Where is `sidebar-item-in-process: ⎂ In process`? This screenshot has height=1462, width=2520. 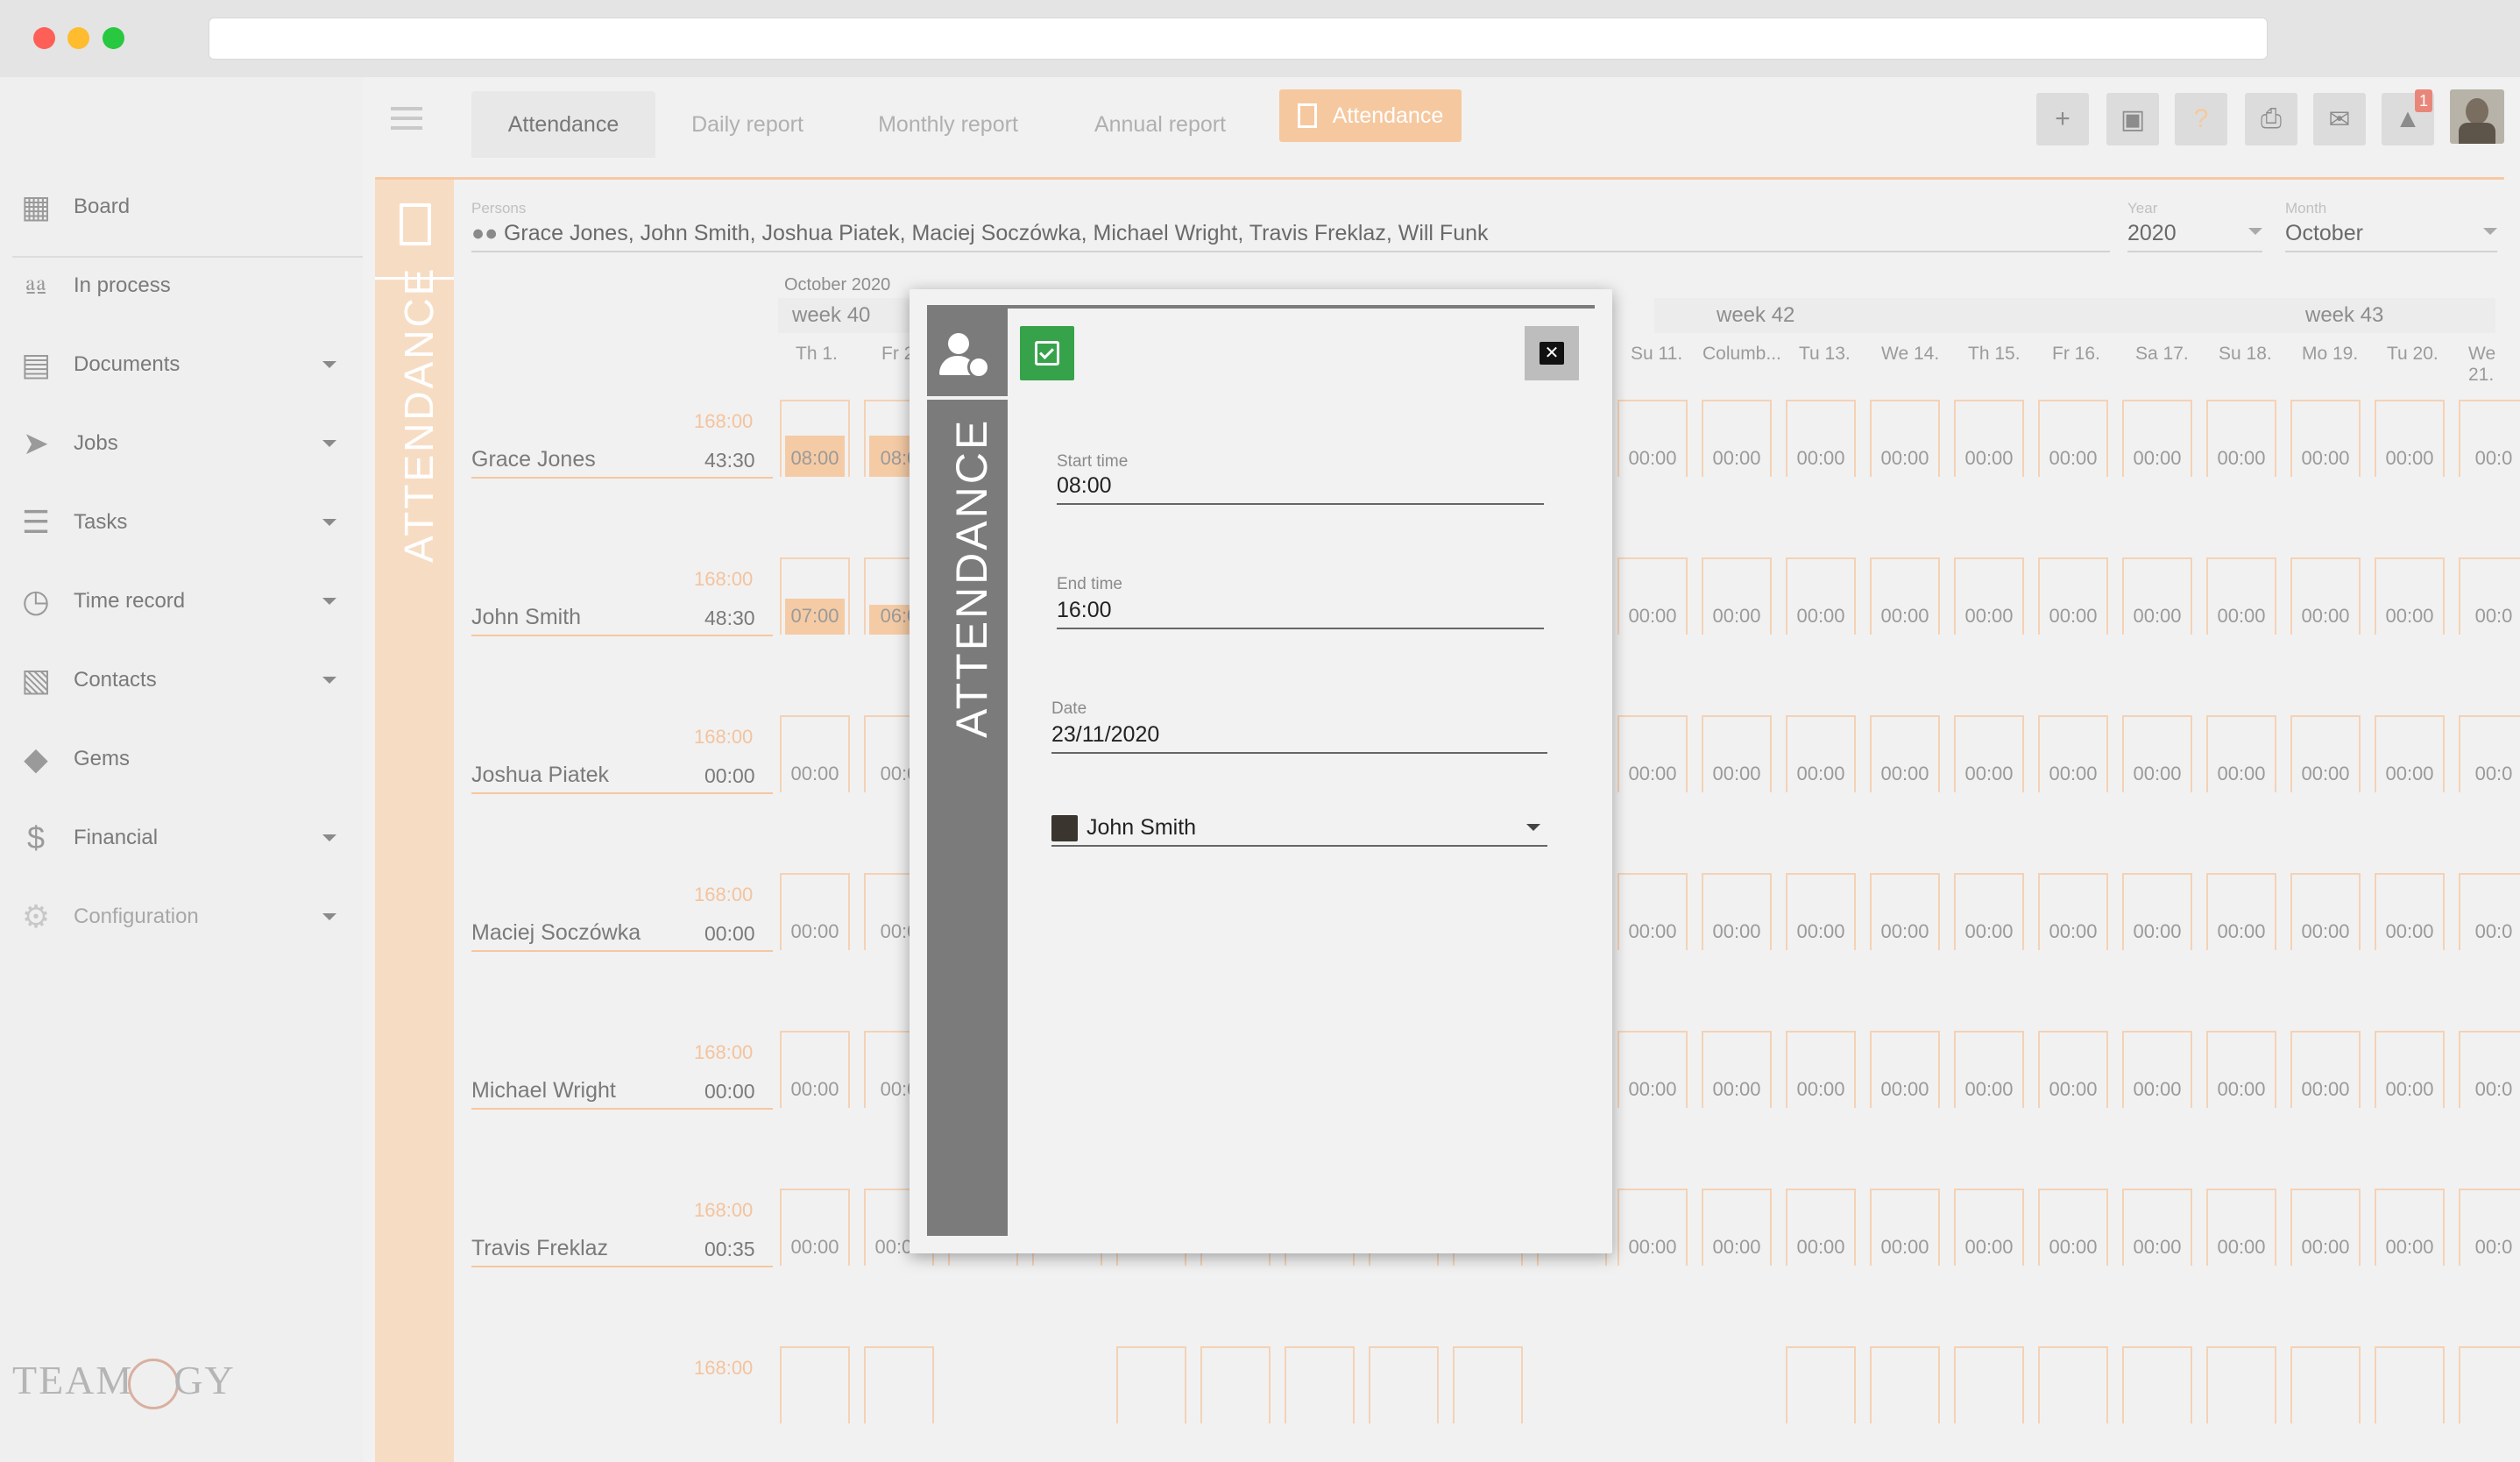
sidebar-item-in-process: ⎂ In process is located at coordinates (181, 285).